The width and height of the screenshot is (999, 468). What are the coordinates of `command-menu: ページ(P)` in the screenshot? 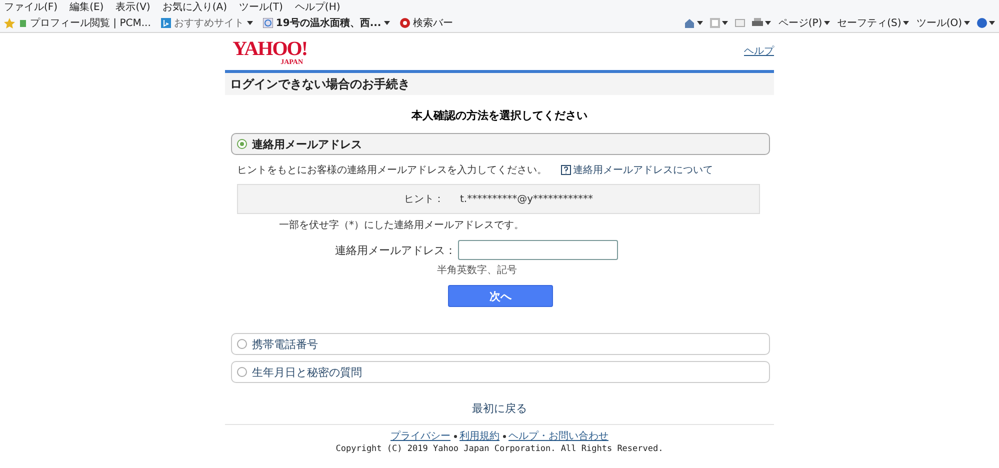 It's located at (804, 23).